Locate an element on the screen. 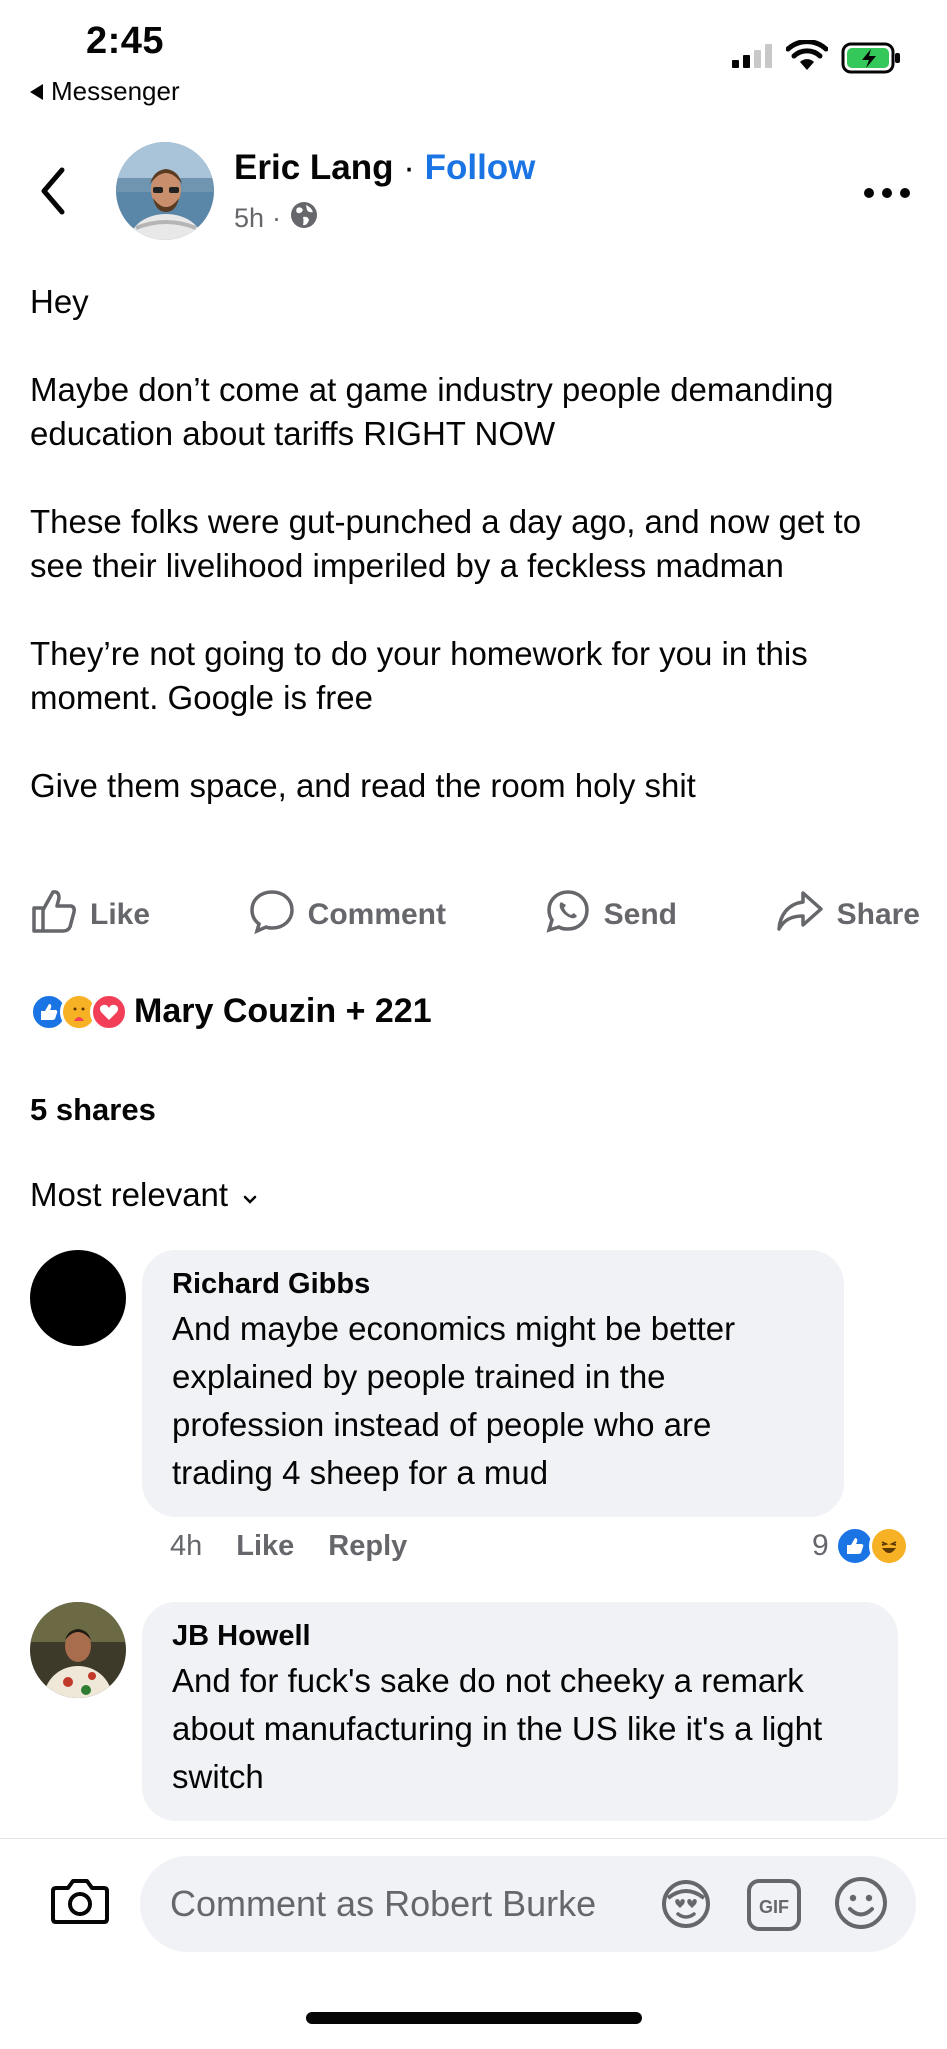 This screenshot has width=947, height=2049. back-app-label: Messenger is located at coordinates (115, 91).